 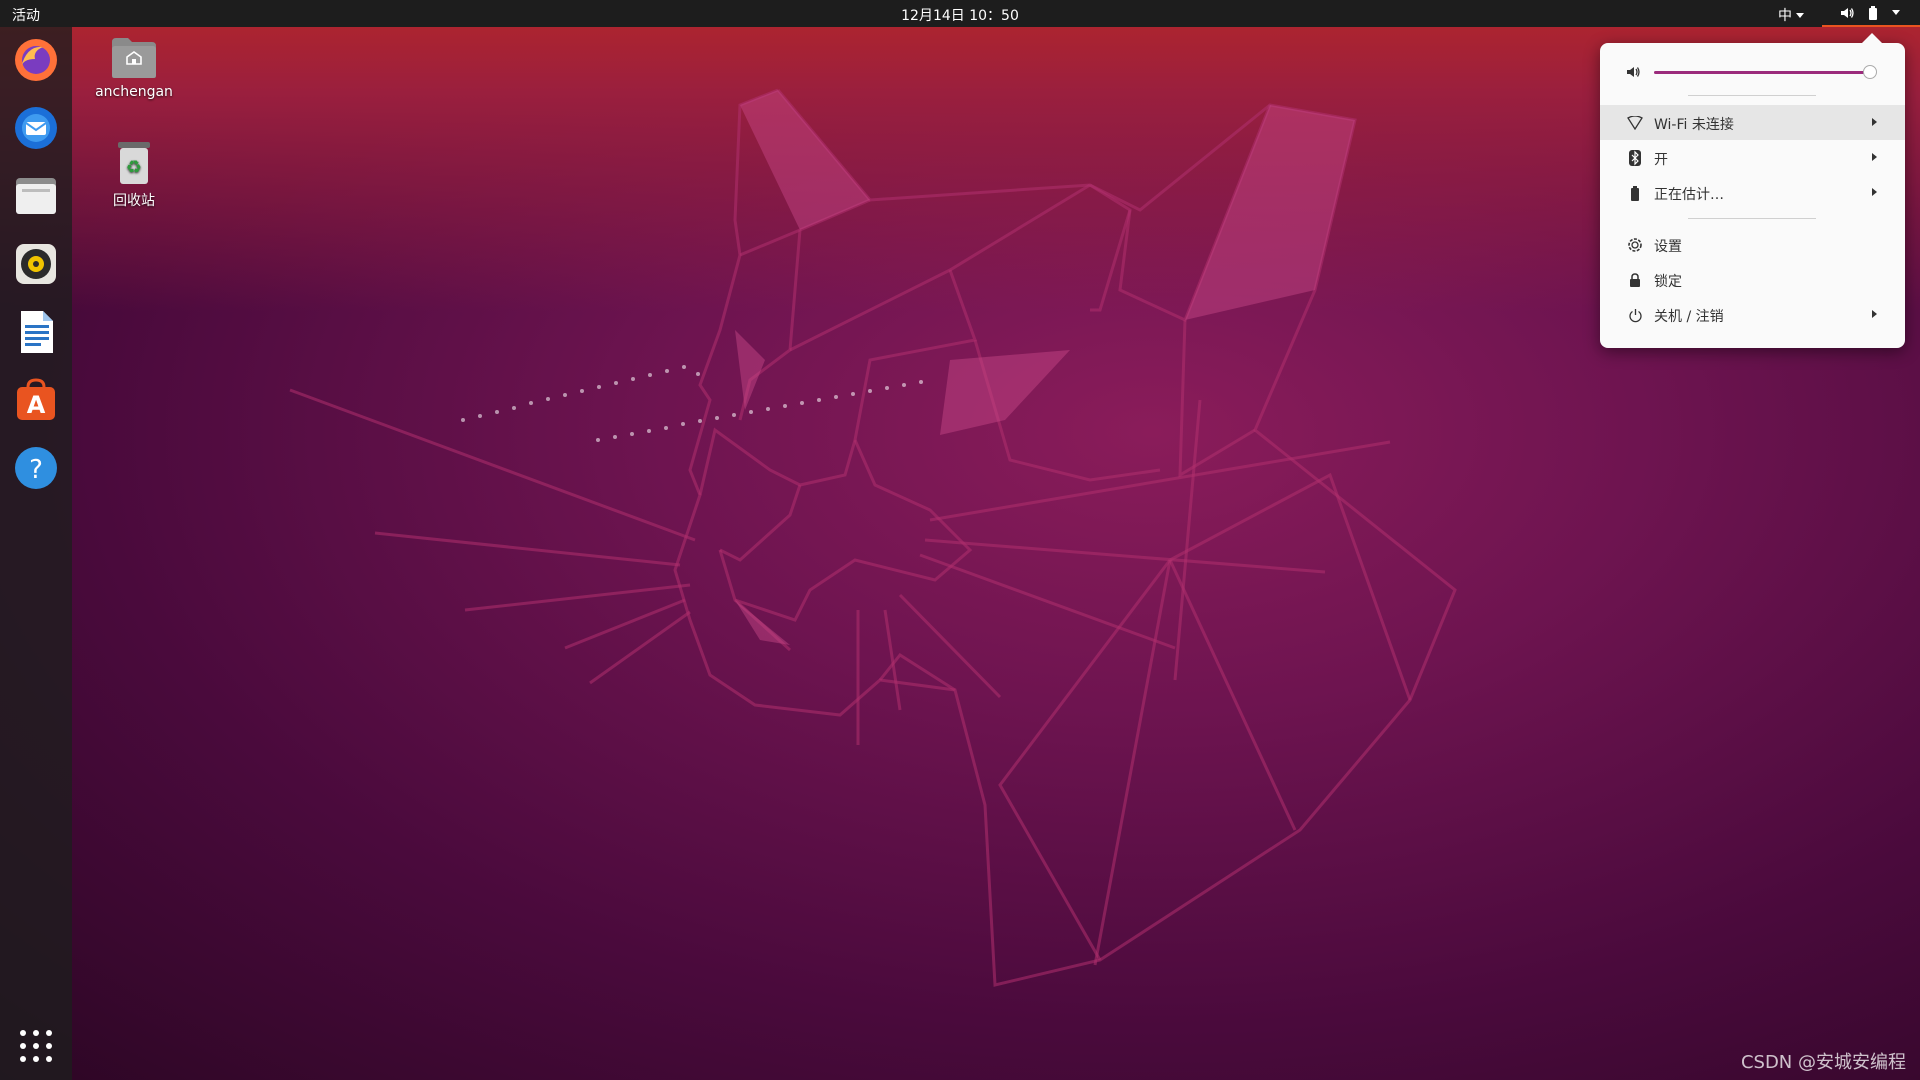 I want to click on top-bar: 活动 12月14日 10：50 中, so click(x=960, y=13).